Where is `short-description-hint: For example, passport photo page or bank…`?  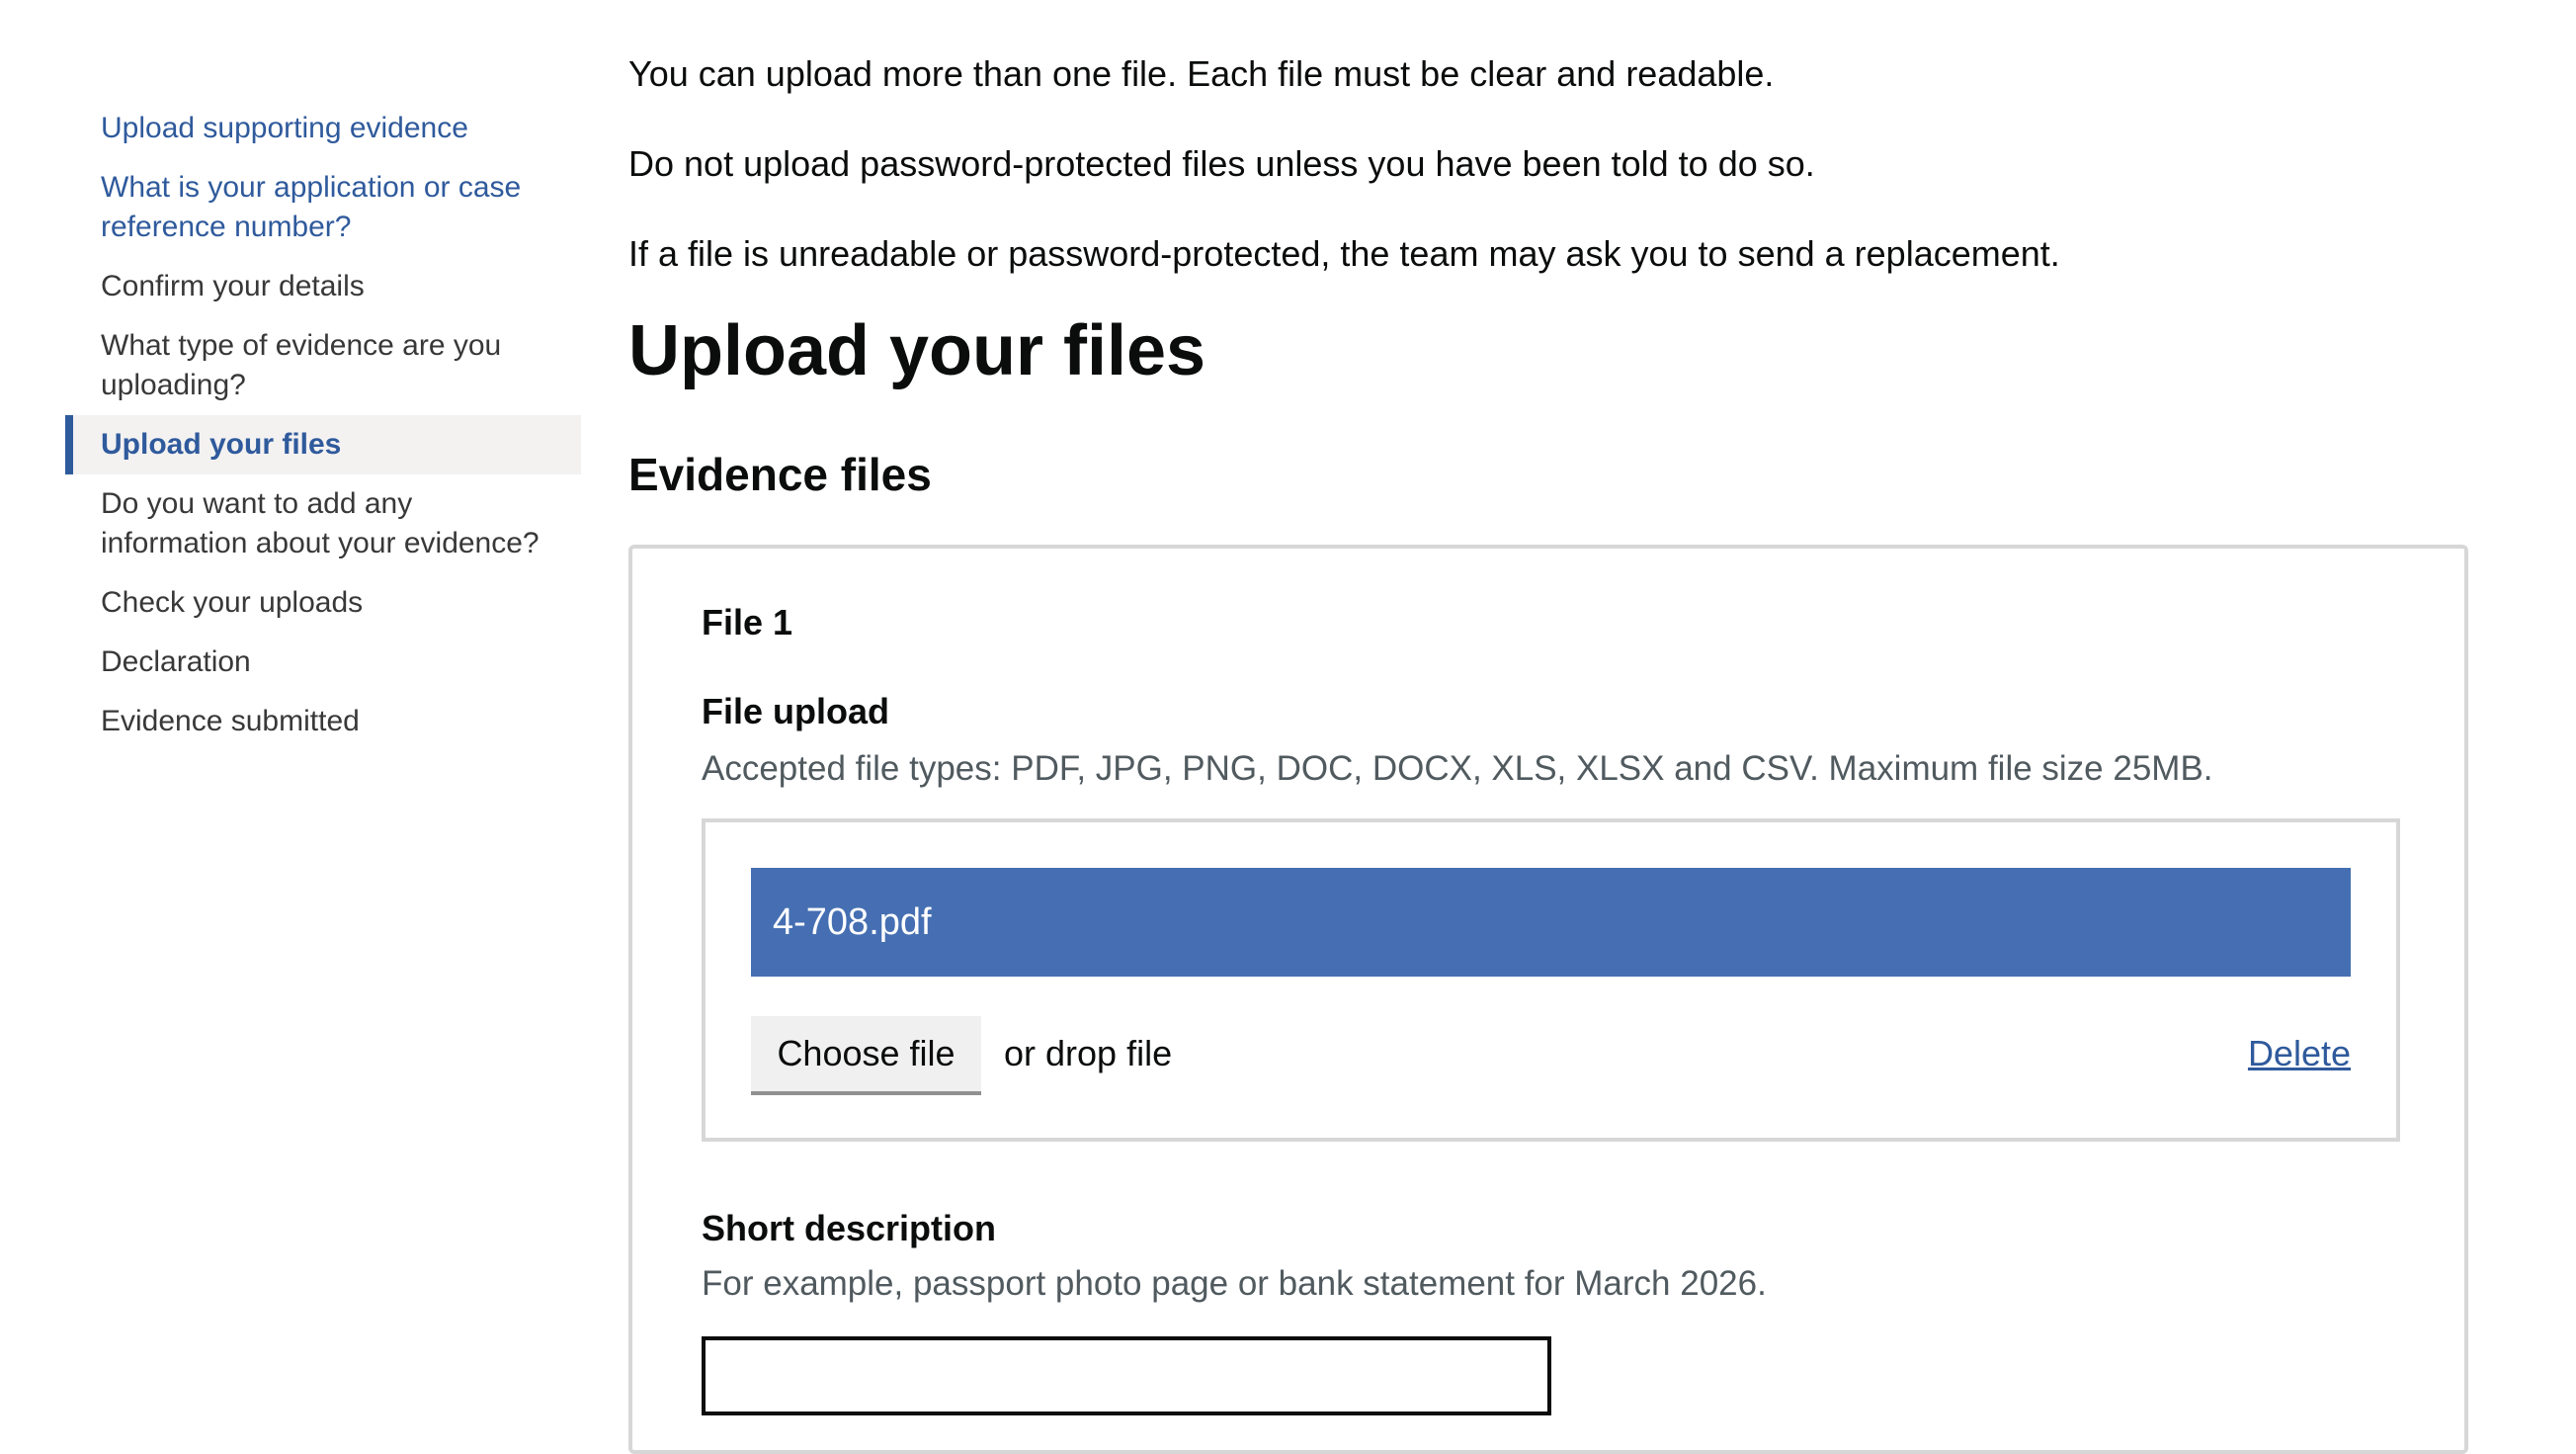
short-description-hint: For example, passport photo page or bank… is located at coordinates (1234, 1283).